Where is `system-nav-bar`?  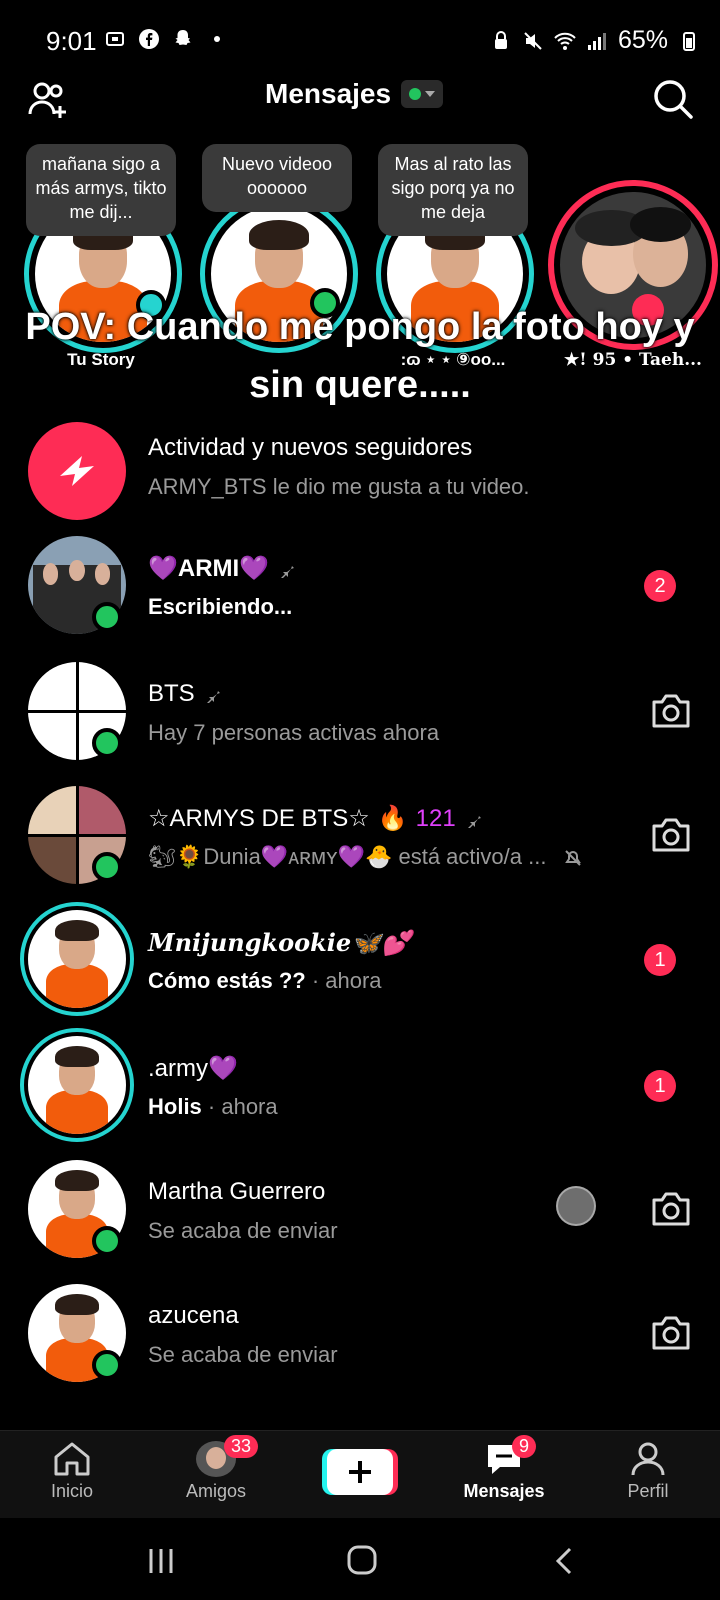 system-nav-bar is located at coordinates (360, 1559).